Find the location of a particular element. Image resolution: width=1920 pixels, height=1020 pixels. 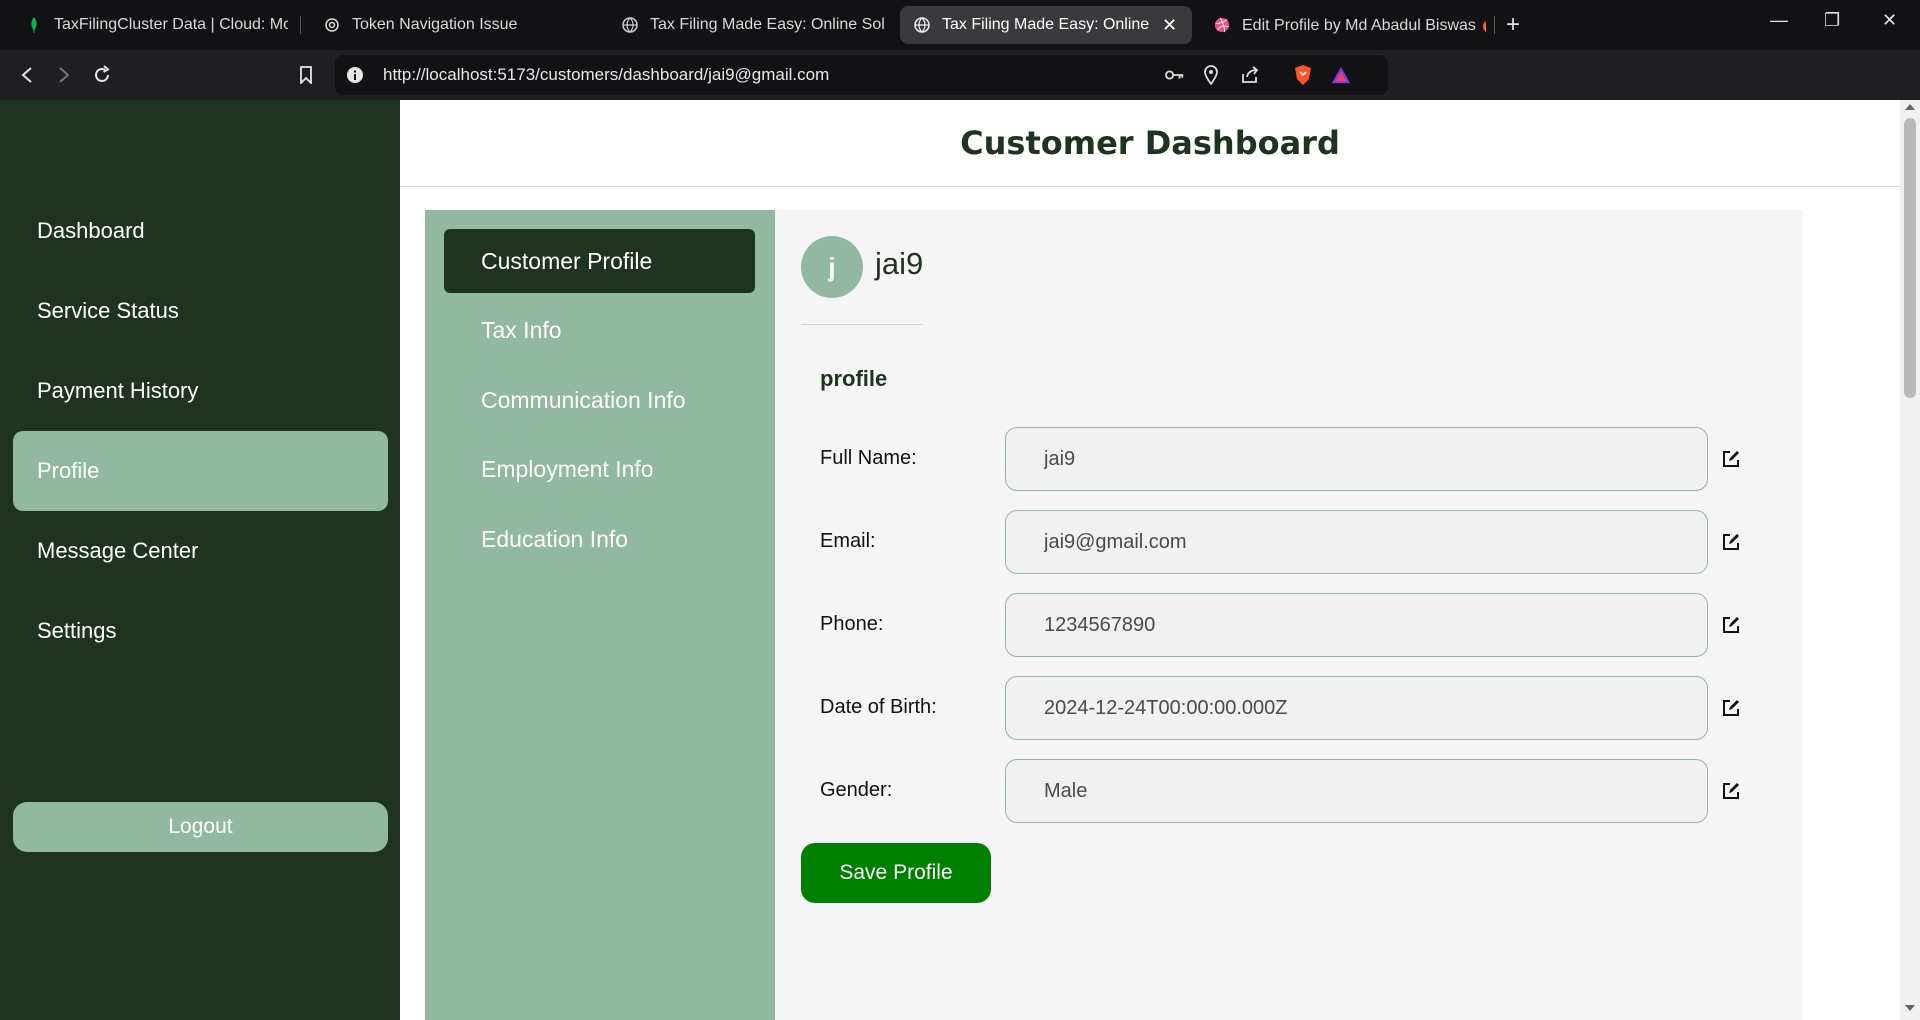

brave-rewards-icon is located at coordinates (1341, 75).